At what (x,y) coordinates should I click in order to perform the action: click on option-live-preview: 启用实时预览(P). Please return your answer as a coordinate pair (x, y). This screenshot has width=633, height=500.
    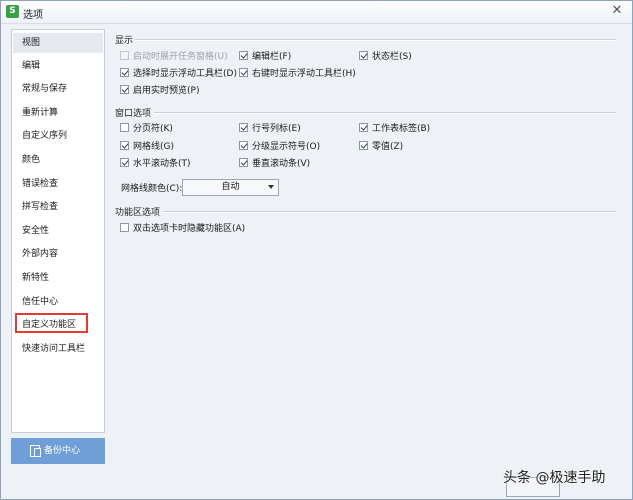
    Looking at the image, I should click on (159, 91).